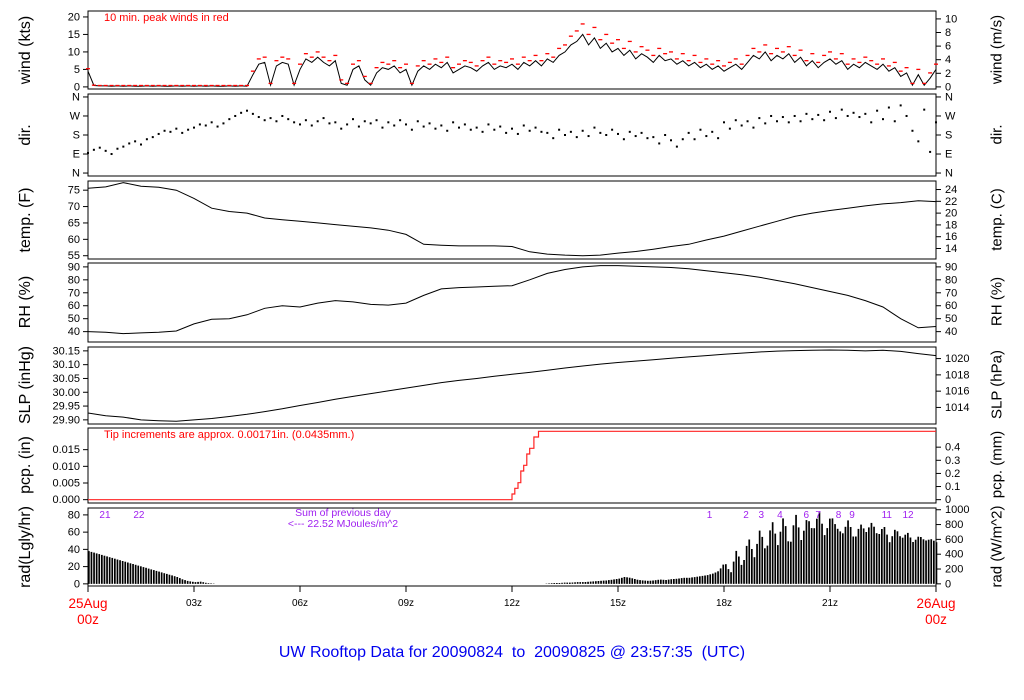 This screenshot has height=700, width=1024. I want to click on dir-ytick-left: E, so click(76, 155).